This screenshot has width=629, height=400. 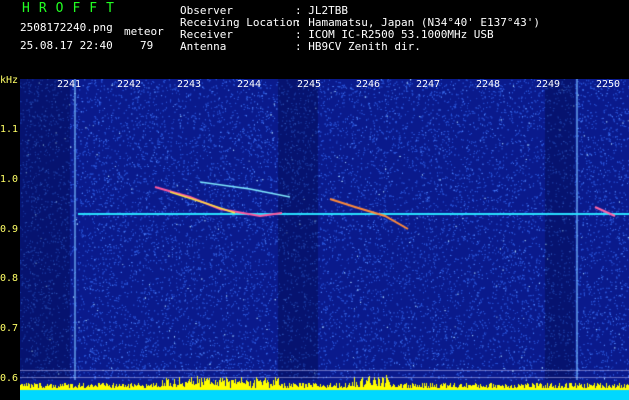 I want to click on antenna-value: : HB9CV Zenith dir., so click(x=358, y=46).